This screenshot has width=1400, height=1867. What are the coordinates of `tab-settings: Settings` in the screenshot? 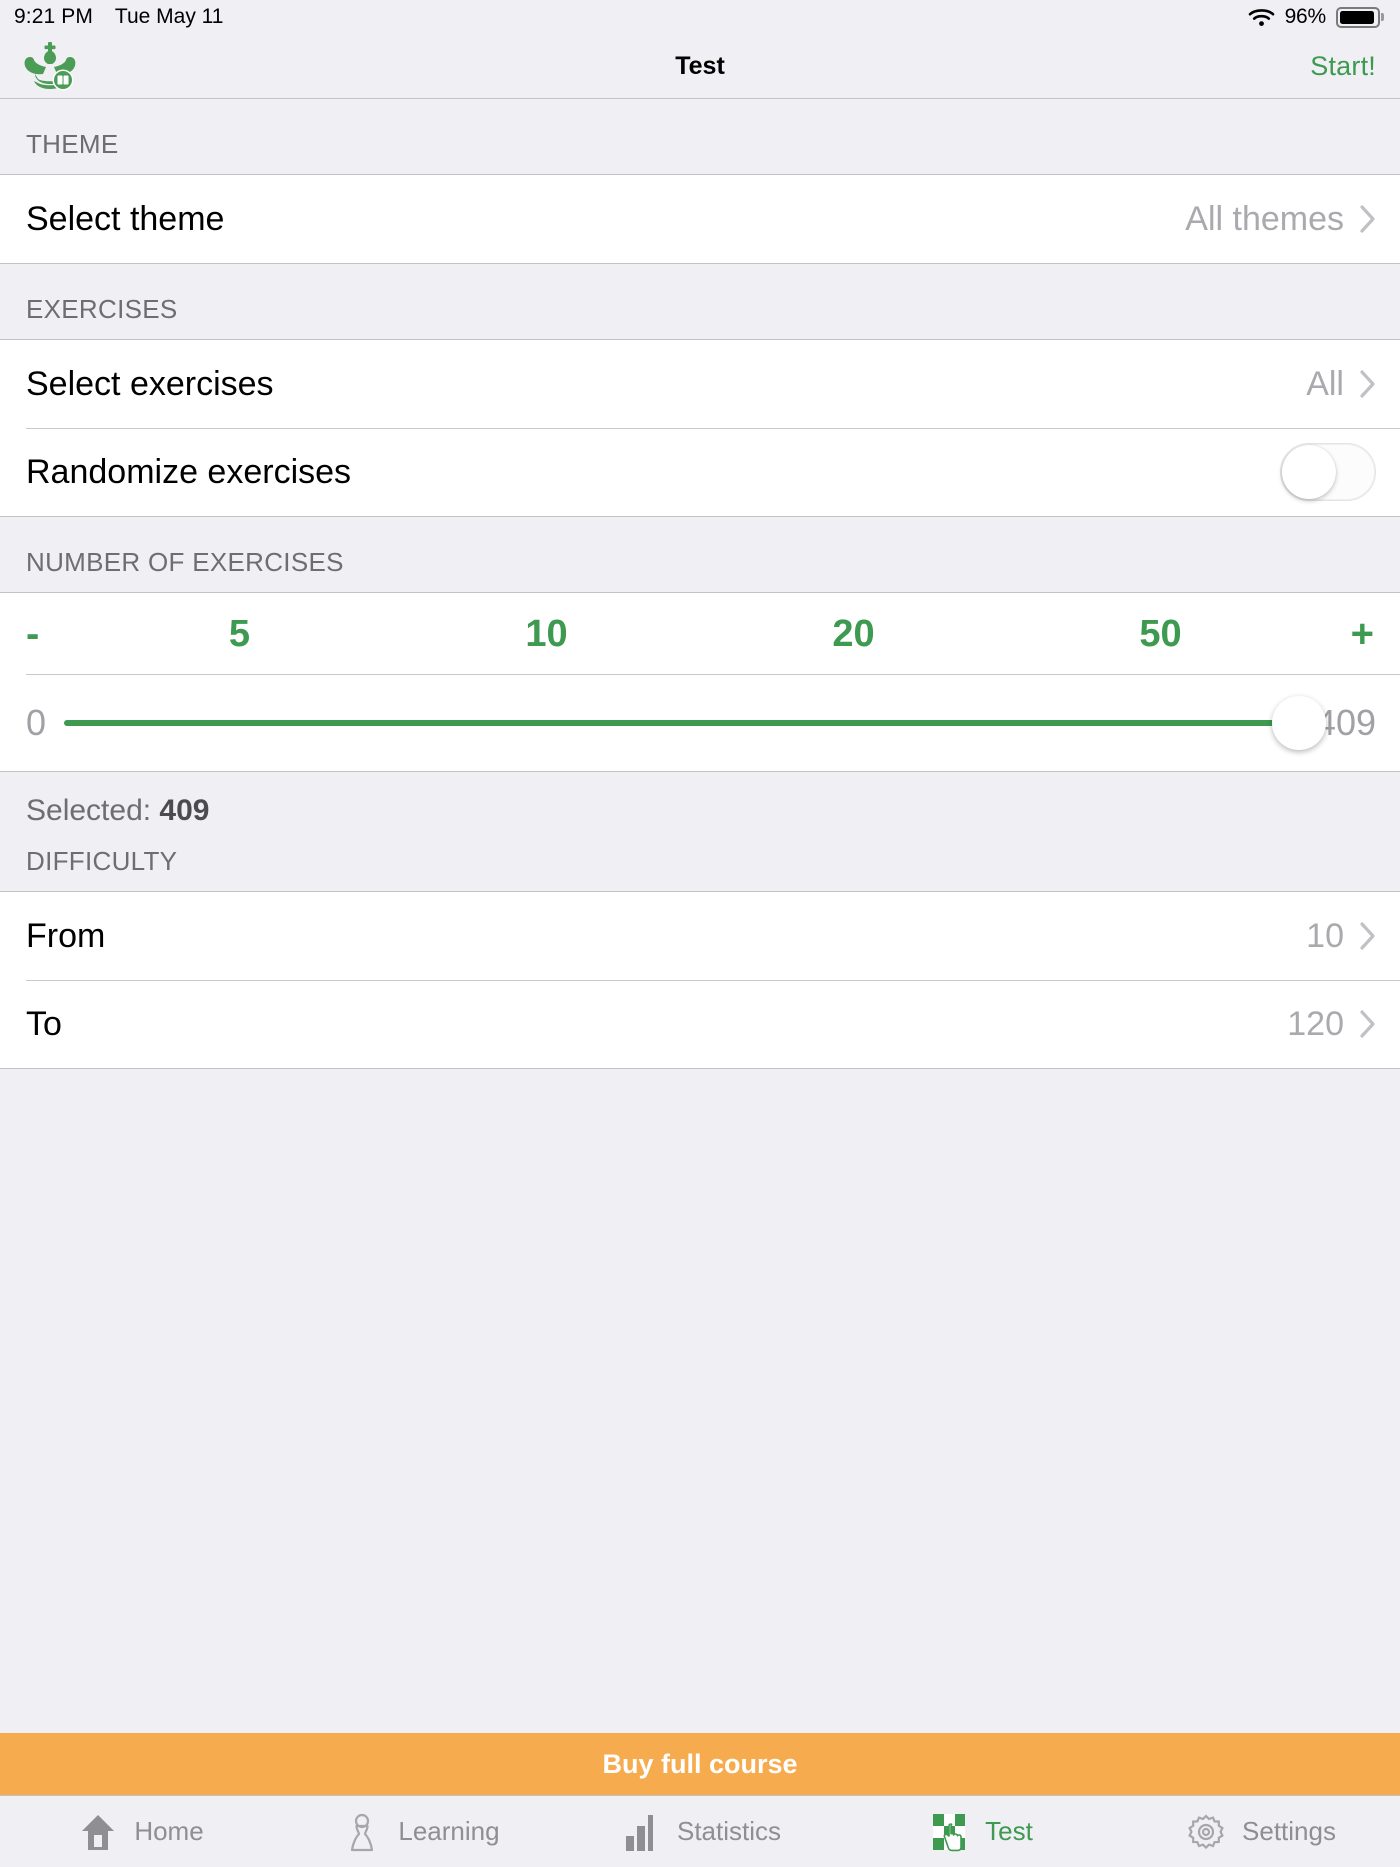 It's located at (1260, 1832).